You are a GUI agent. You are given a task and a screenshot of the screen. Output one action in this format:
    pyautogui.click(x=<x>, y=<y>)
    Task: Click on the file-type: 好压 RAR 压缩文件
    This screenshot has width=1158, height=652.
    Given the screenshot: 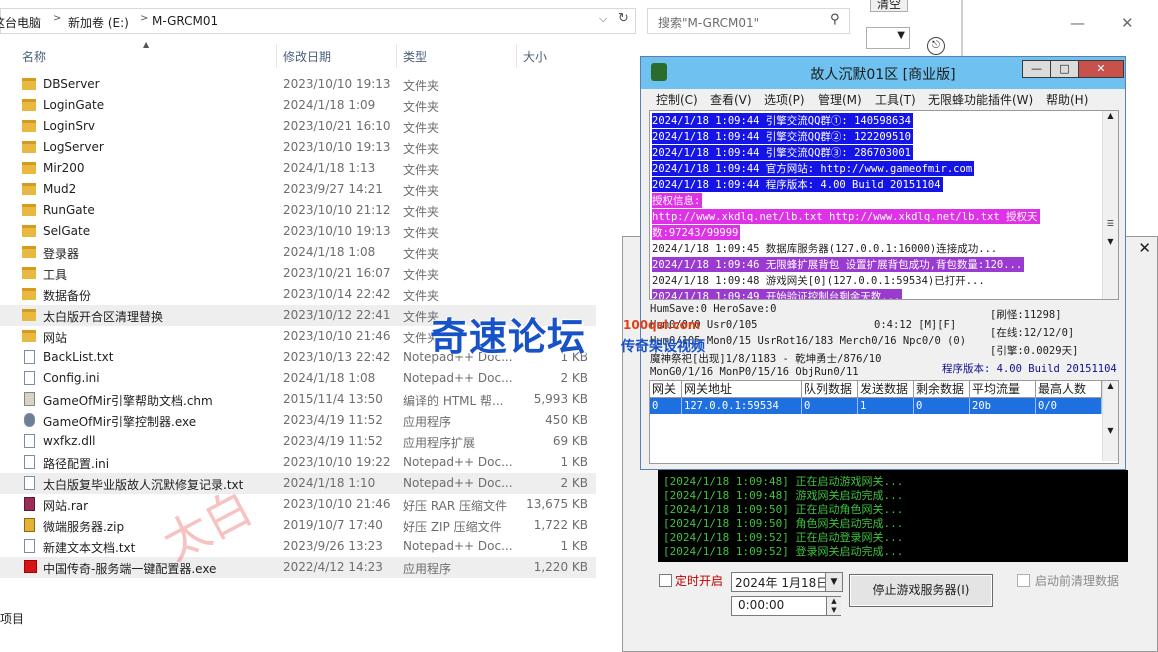 What is the action you would take?
    pyautogui.click(x=455, y=506)
    